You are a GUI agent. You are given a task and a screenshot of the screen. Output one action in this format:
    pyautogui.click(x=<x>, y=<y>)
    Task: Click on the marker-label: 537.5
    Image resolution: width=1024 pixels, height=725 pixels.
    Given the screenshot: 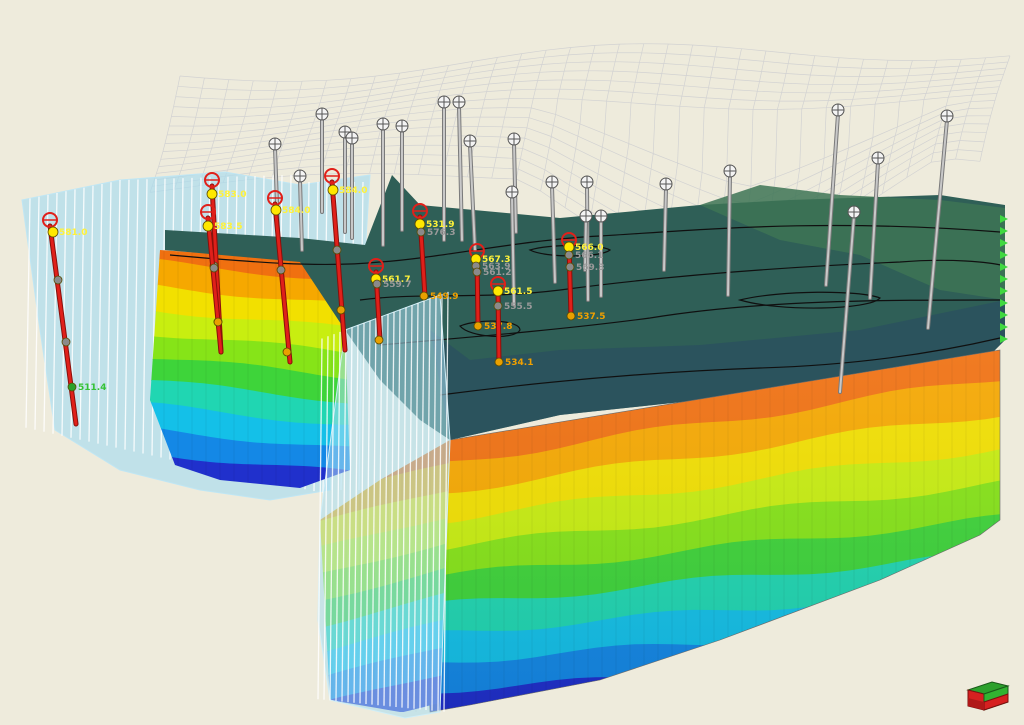 What is the action you would take?
    pyautogui.click(x=591, y=317)
    